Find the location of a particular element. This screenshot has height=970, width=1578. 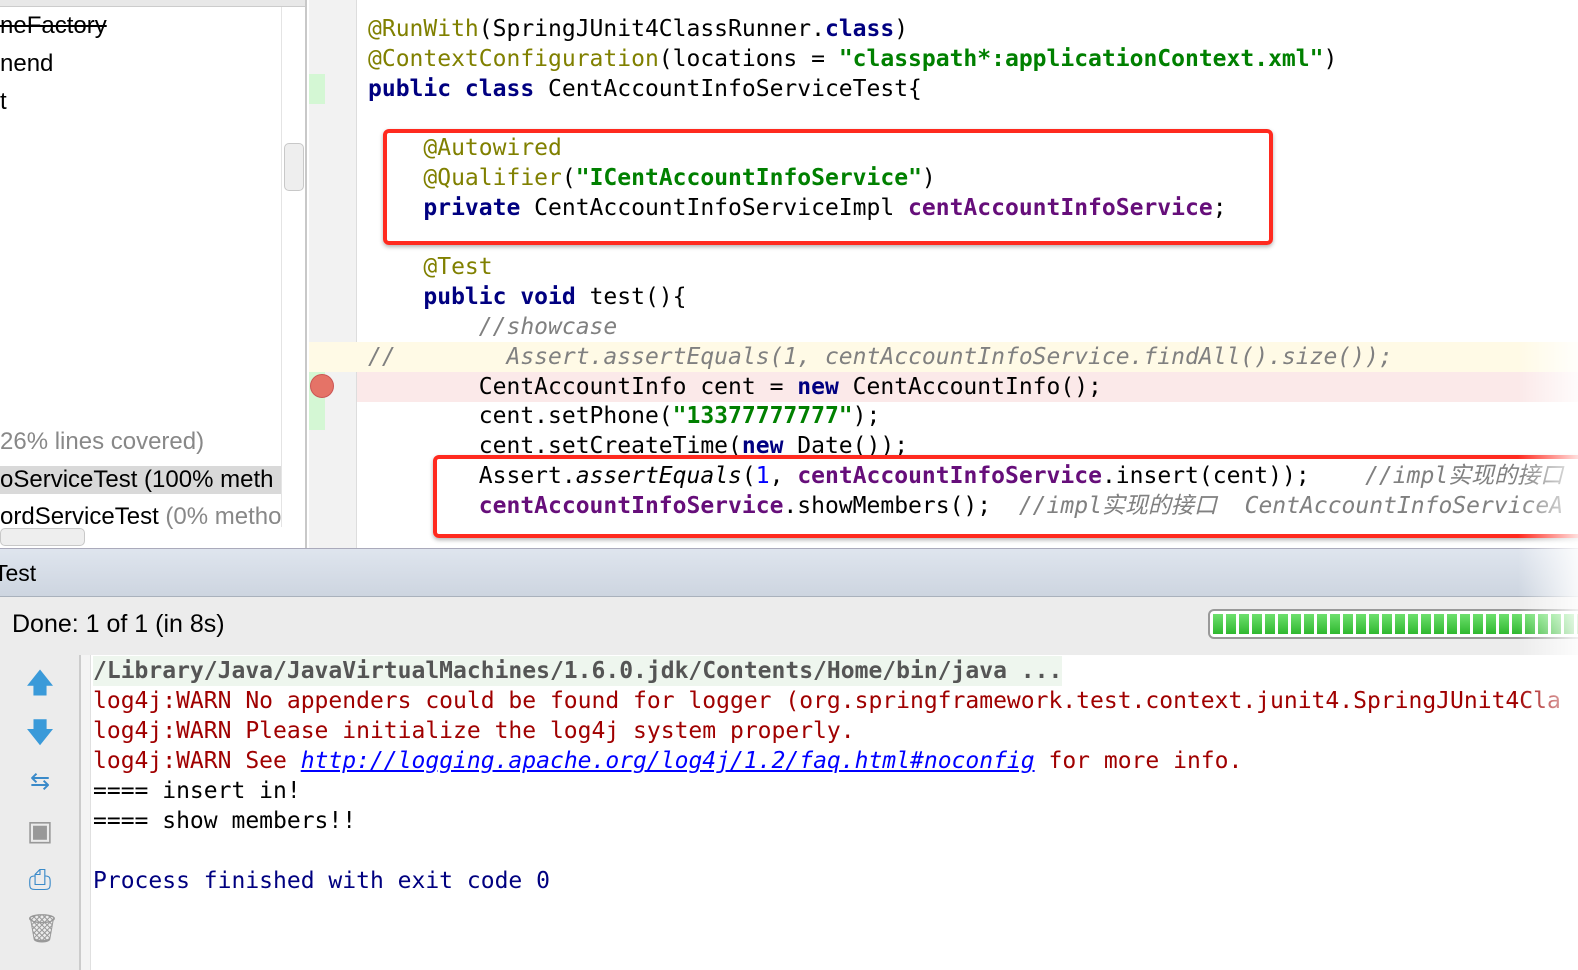

code-line: @RunWith(SpringJUnit4ClassRunner.class) is located at coordinates (638, 29).